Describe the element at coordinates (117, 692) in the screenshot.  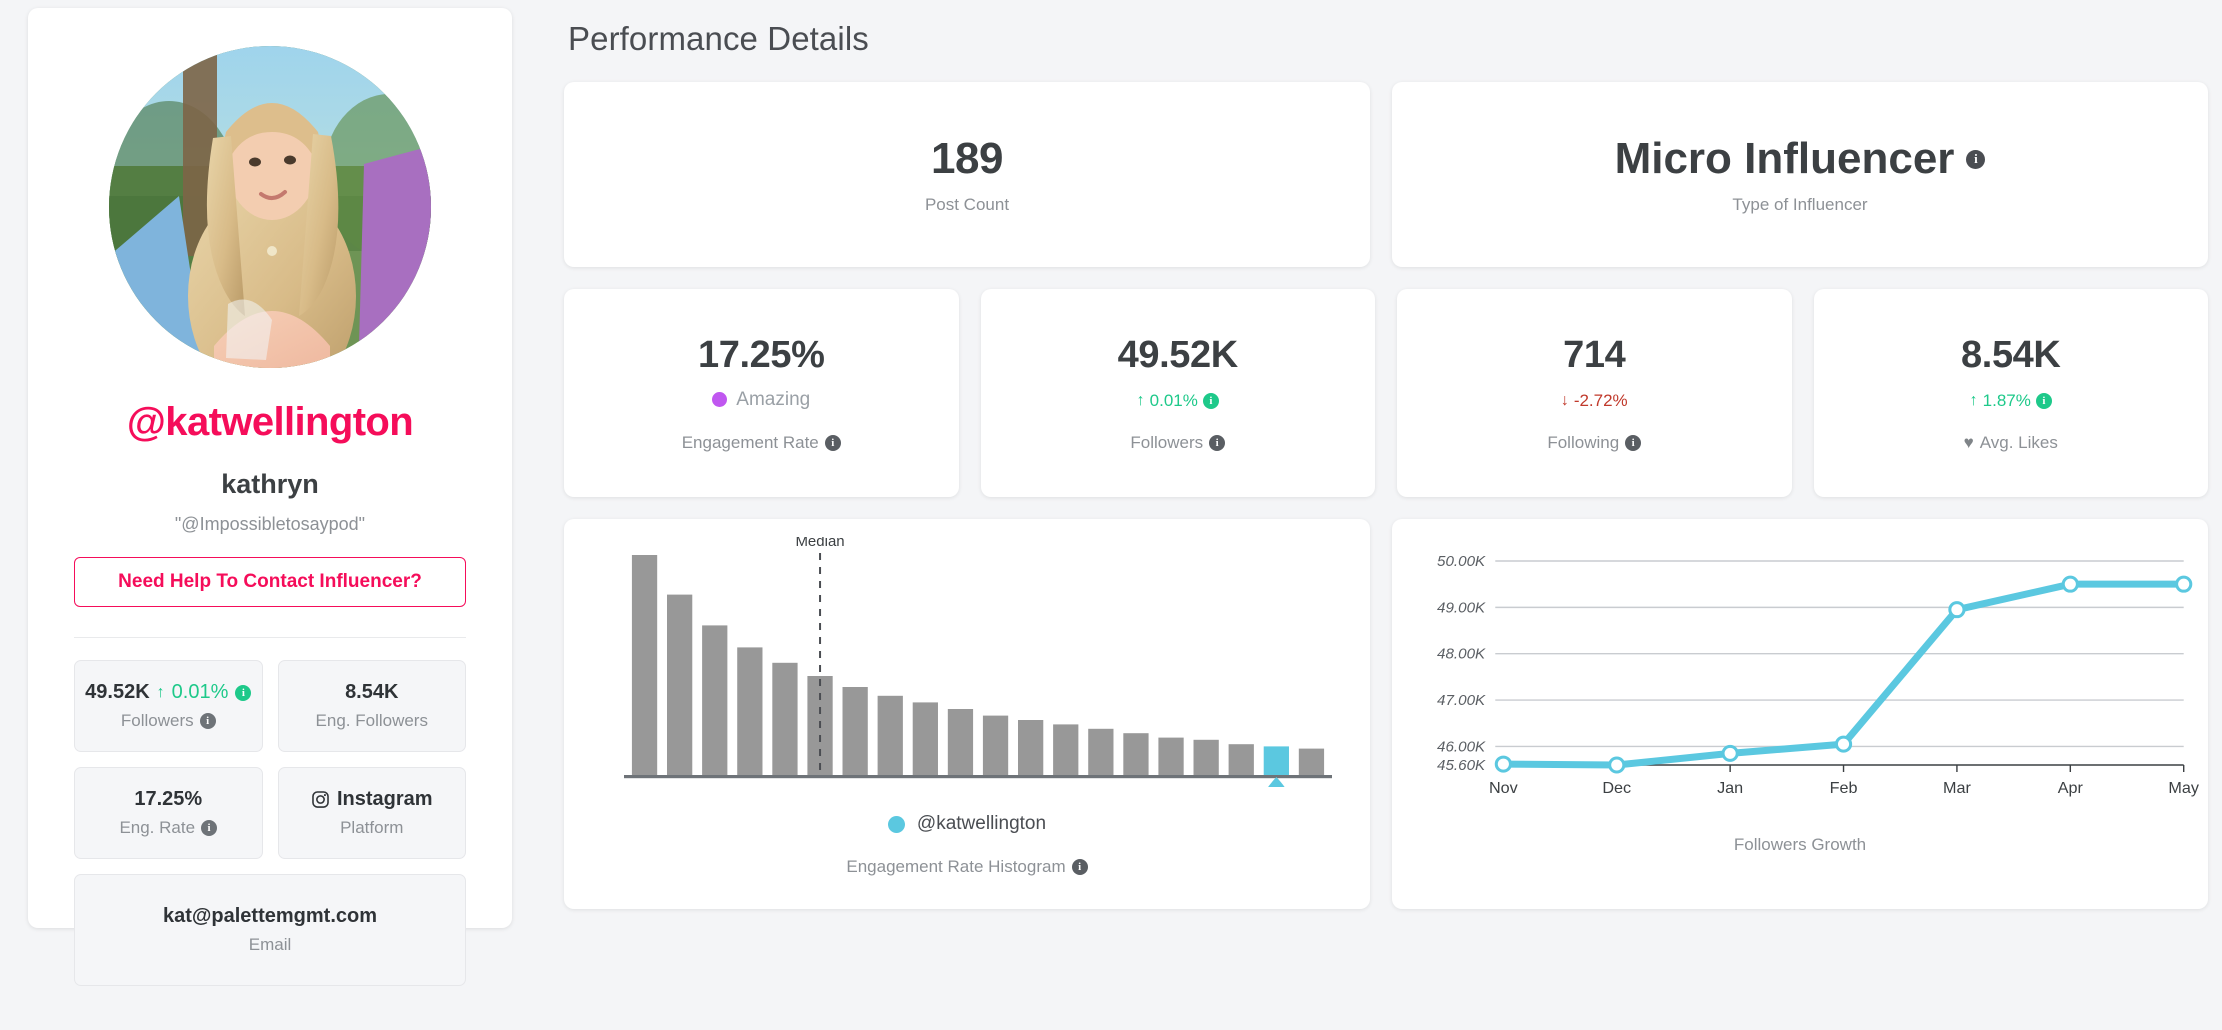
I see `stat-value: 49.52K` at that location.